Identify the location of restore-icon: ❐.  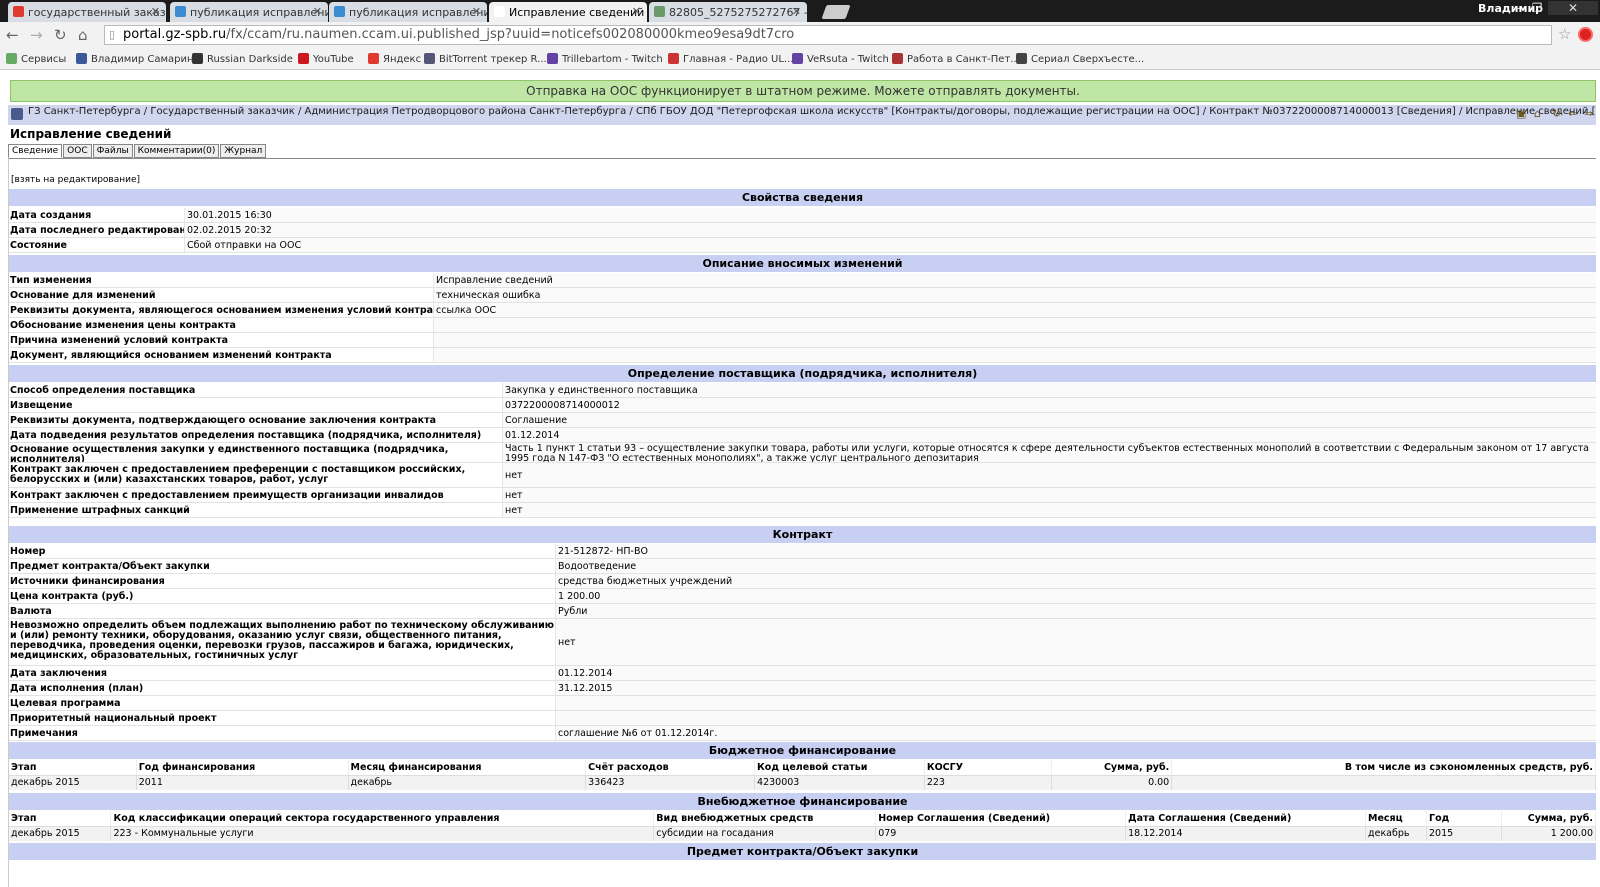
(1537, 8).